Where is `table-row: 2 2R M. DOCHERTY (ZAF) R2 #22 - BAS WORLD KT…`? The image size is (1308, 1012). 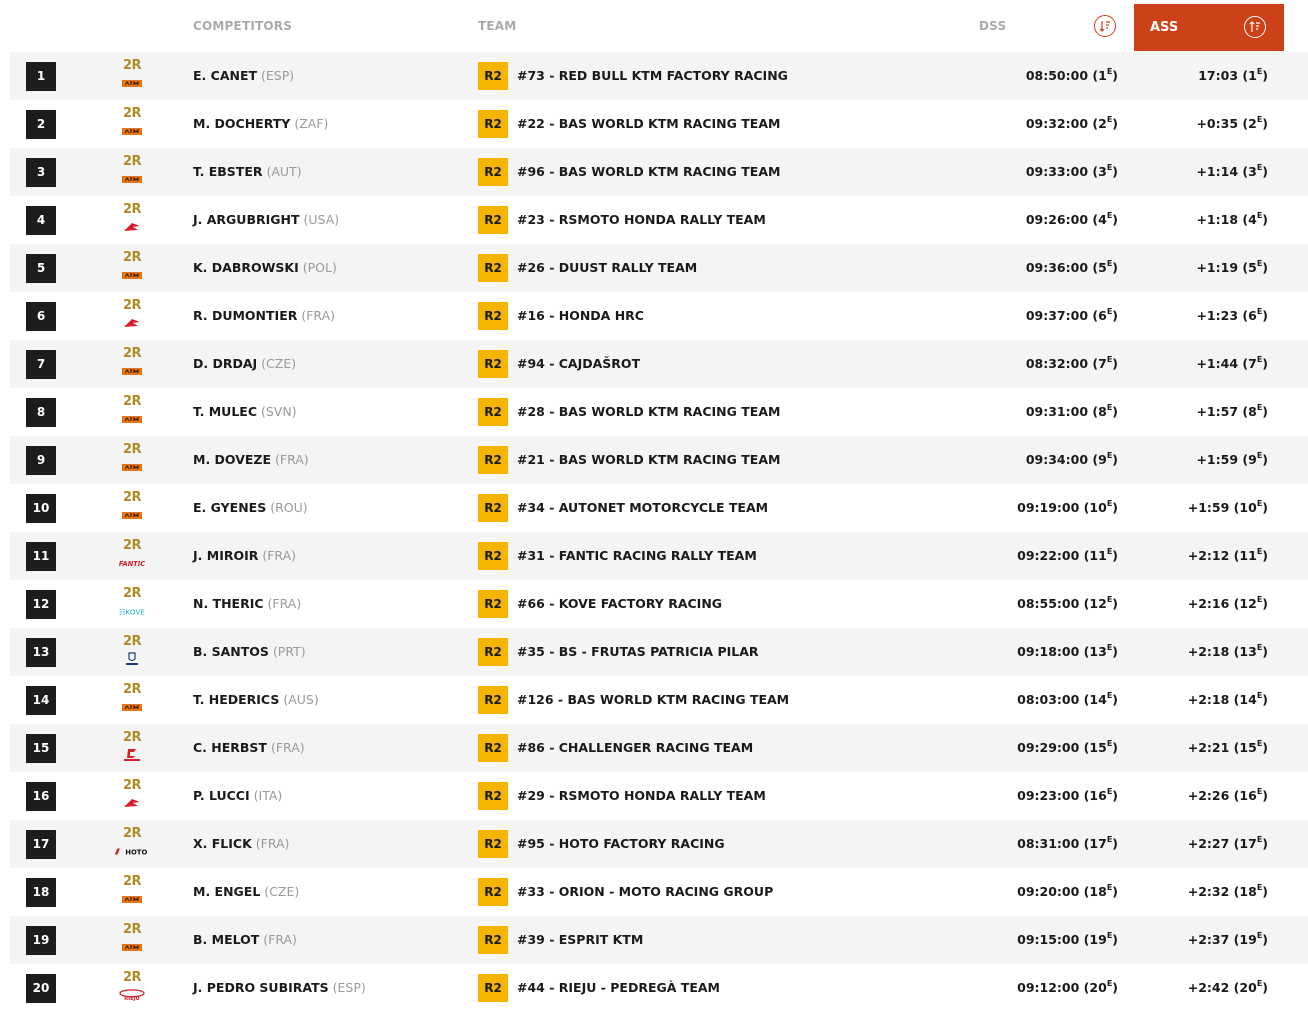
table-row: 2 2R M. DOCHERTY (ZAF) R2 #22 - BAS WORLD KT… is located at coordinates (659, 124).